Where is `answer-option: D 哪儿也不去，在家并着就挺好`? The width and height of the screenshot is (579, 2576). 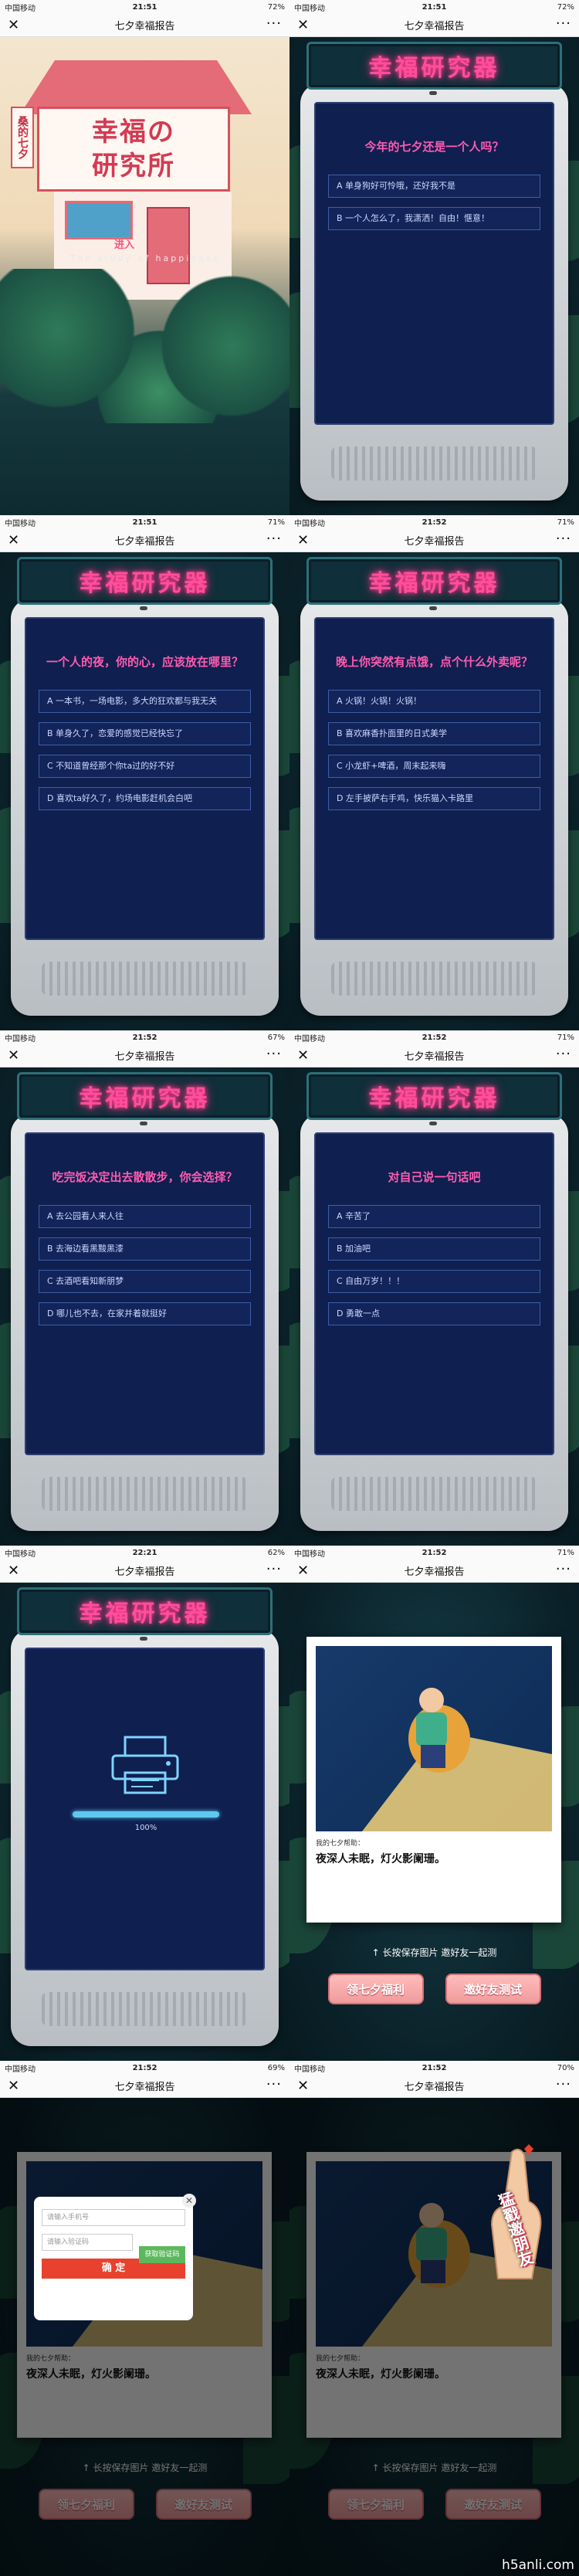
answer-option: D 哪儿也不去，在家并着就挺好 is located at coordinates (145, 1313).